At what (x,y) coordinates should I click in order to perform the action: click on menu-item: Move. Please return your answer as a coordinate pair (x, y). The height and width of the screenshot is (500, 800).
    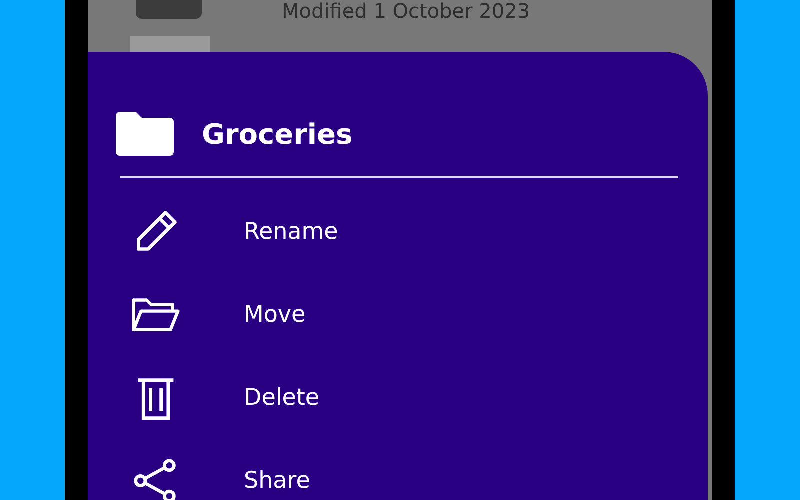
    Looking at the image, I should click on (275, 315).